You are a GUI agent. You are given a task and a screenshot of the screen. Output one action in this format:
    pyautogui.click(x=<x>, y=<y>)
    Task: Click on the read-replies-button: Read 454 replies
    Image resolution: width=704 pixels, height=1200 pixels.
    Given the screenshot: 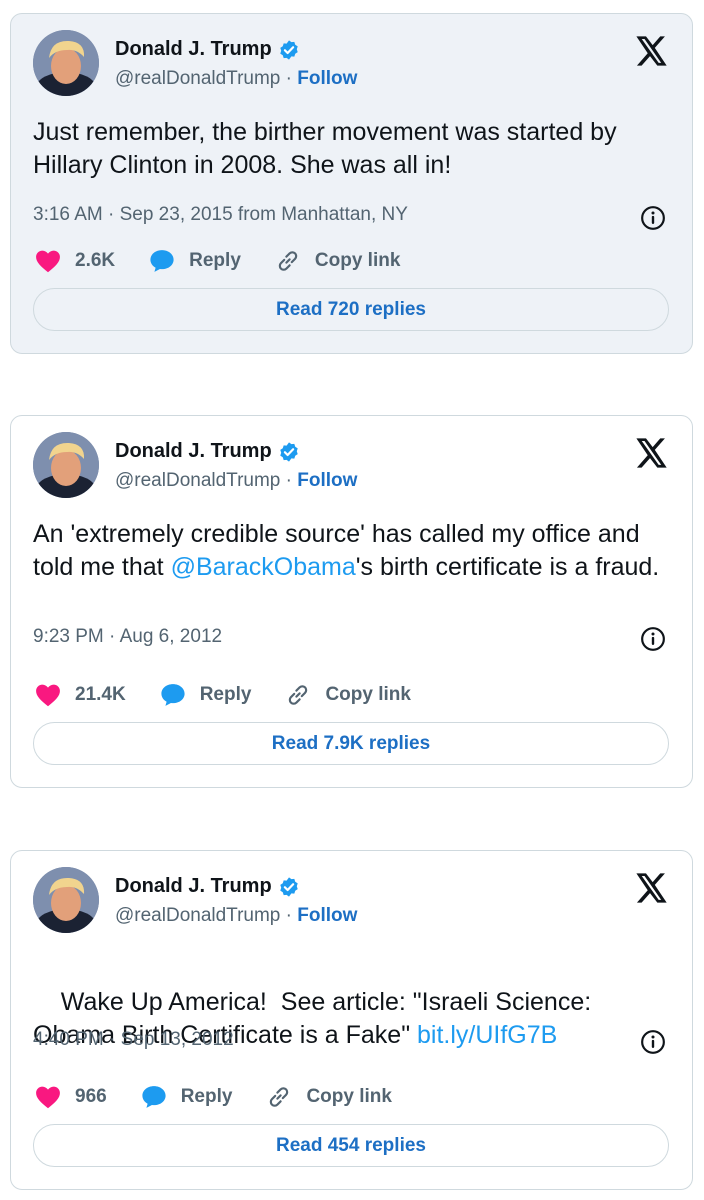 What is the action you would take?
    pyautogui.click(x=351, y=1145)
    